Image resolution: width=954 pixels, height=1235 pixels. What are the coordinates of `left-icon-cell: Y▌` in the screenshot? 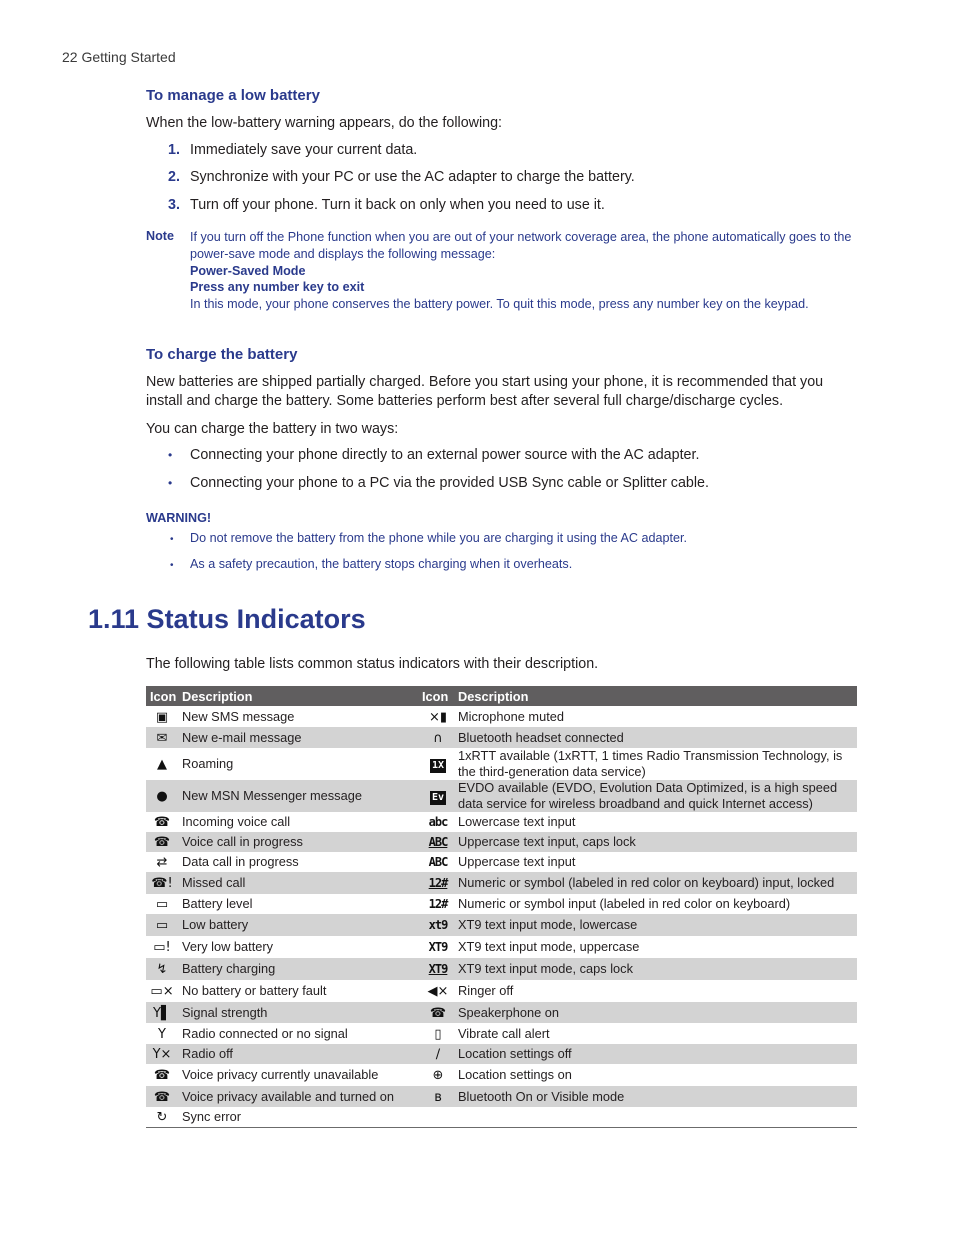 It's located at (162, 1012).